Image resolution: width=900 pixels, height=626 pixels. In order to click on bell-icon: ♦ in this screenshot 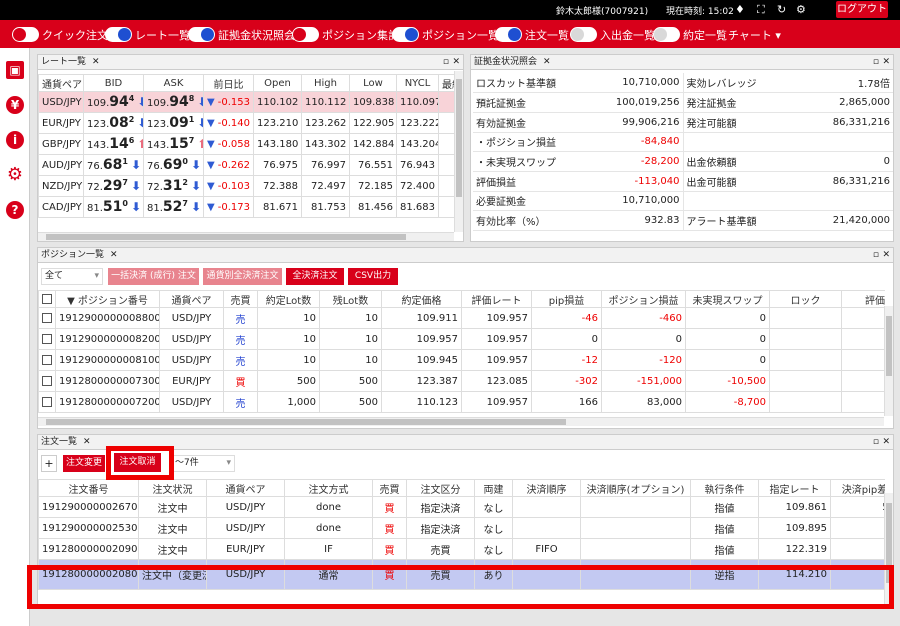, I will do `click(740, 9)`.